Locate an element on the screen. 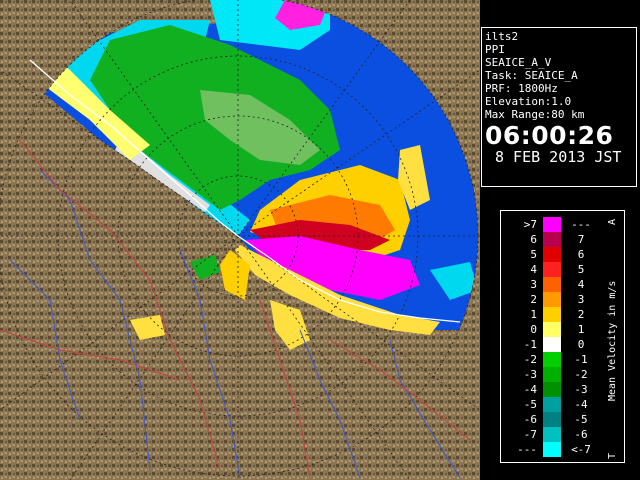  legend-left-label: -5 is located at coordinates (530, 404).